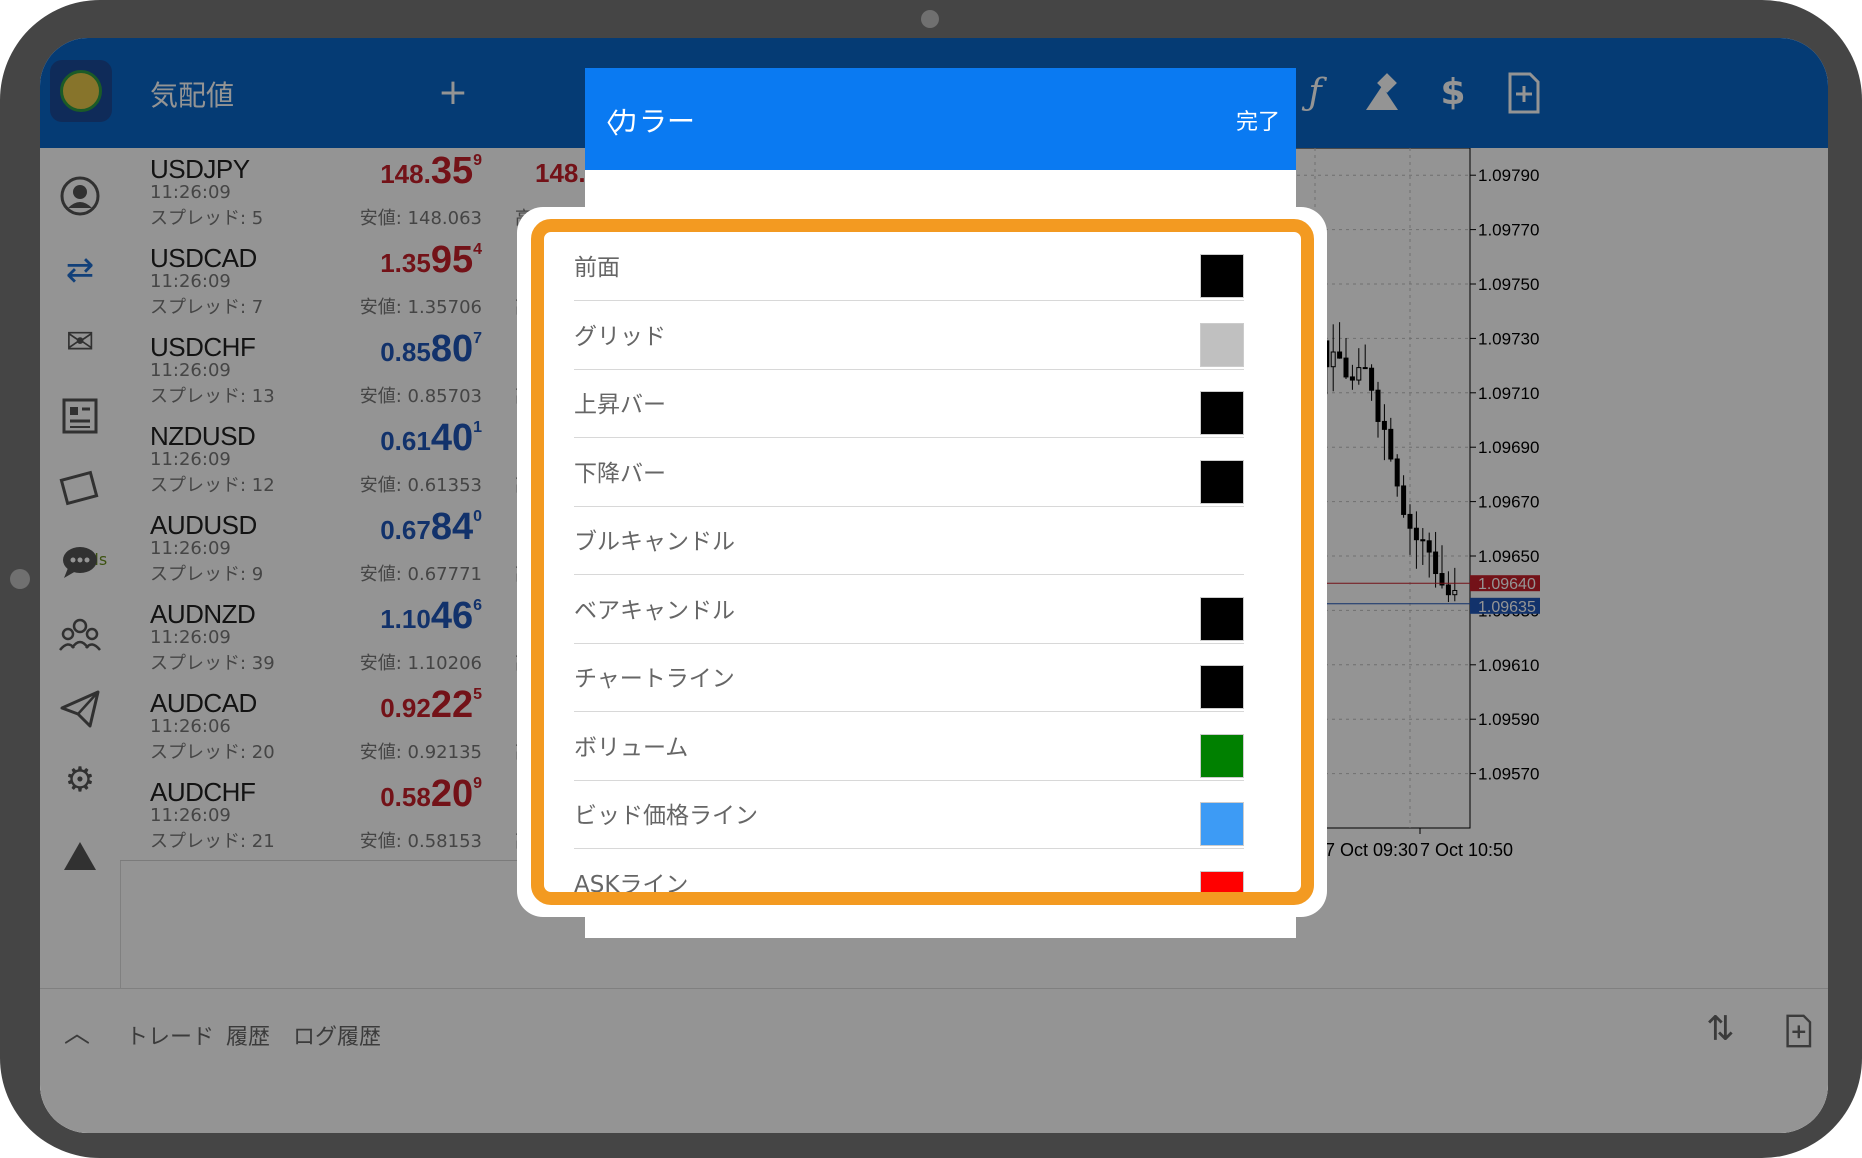 The height and width of the screenshot is (1158, 1862). I want to click on color-setting-row: チャートライン, so click(909, 681).